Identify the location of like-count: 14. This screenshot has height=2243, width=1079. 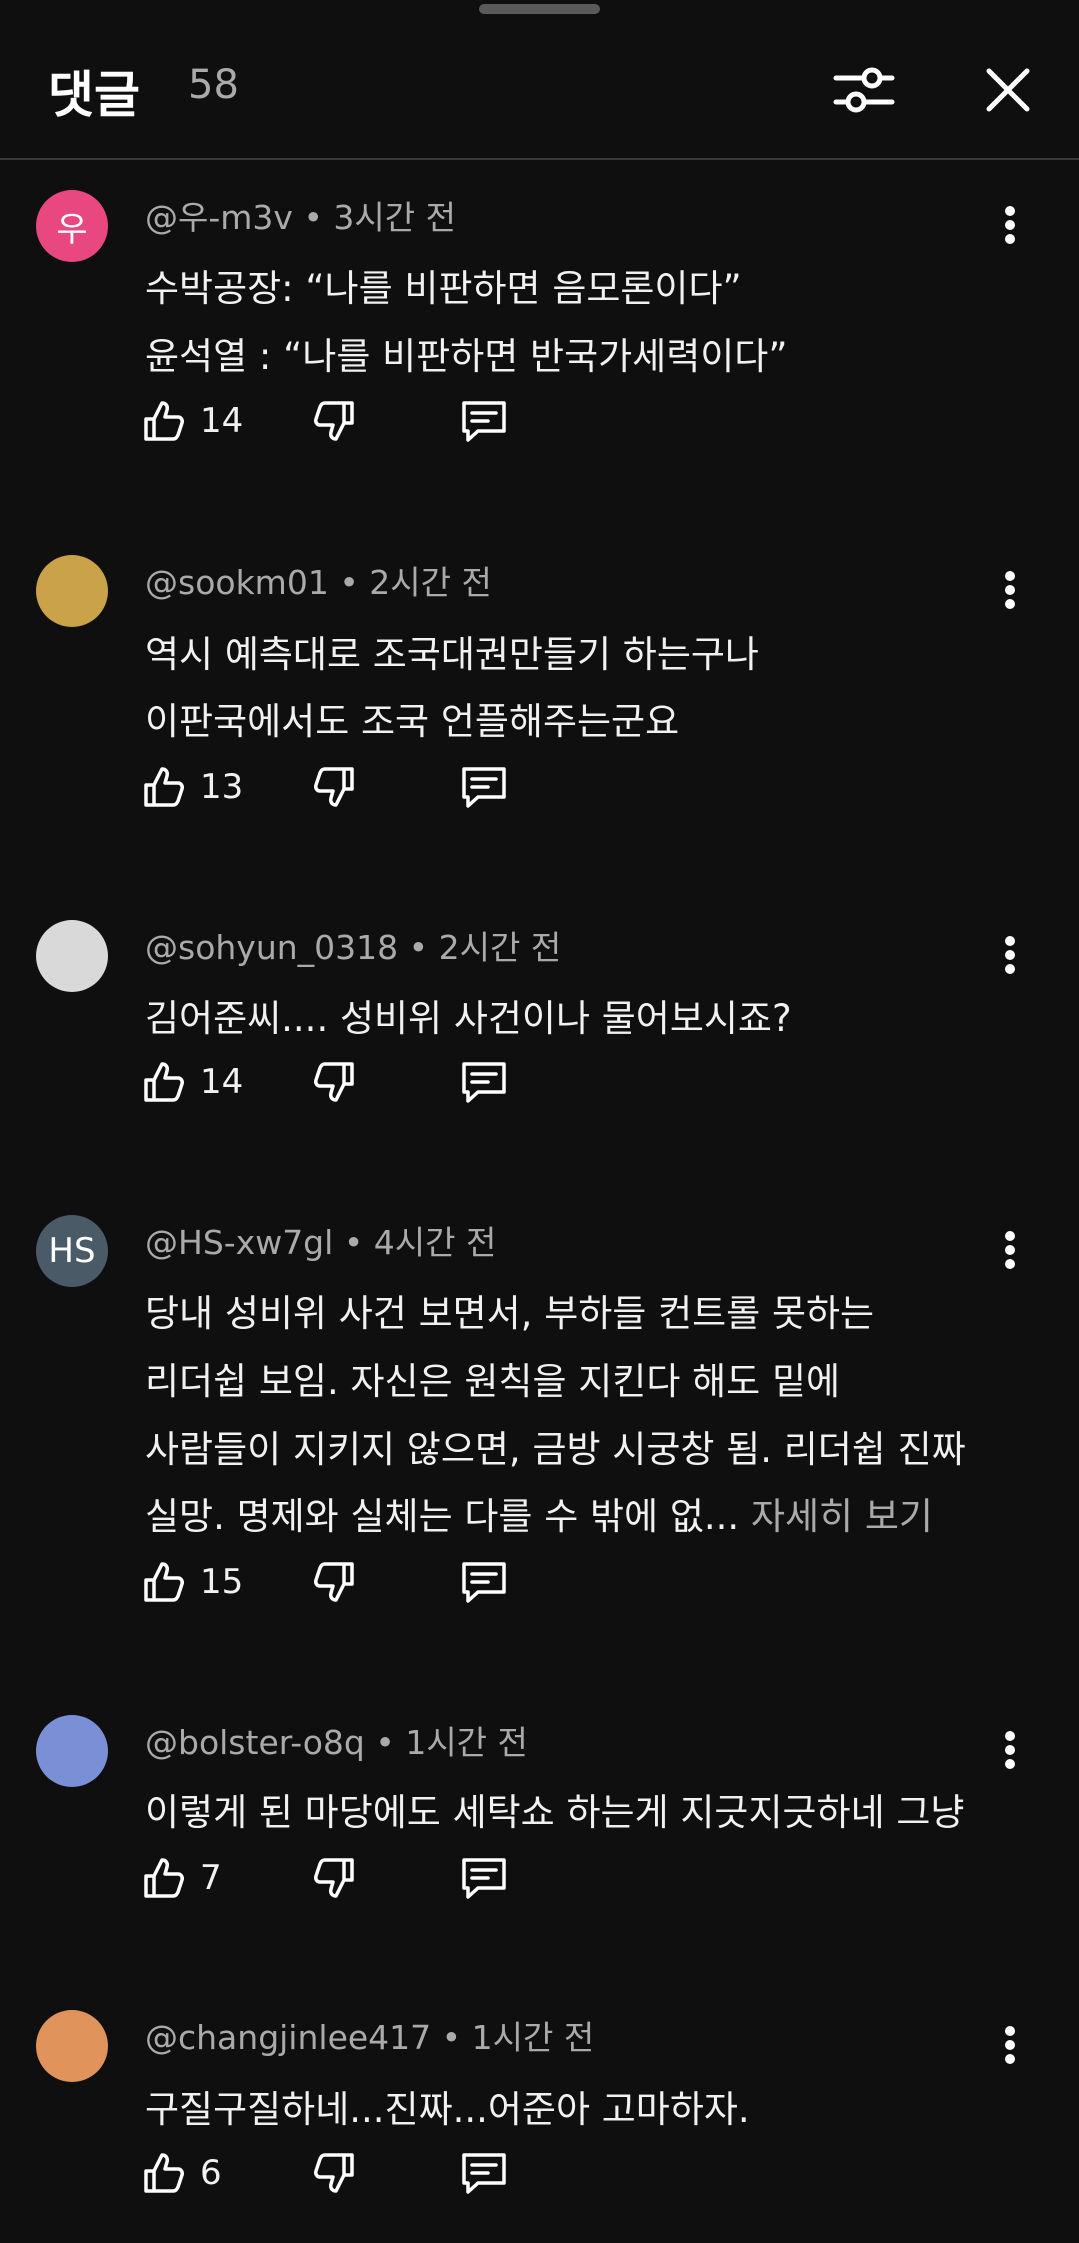
(222, 421).